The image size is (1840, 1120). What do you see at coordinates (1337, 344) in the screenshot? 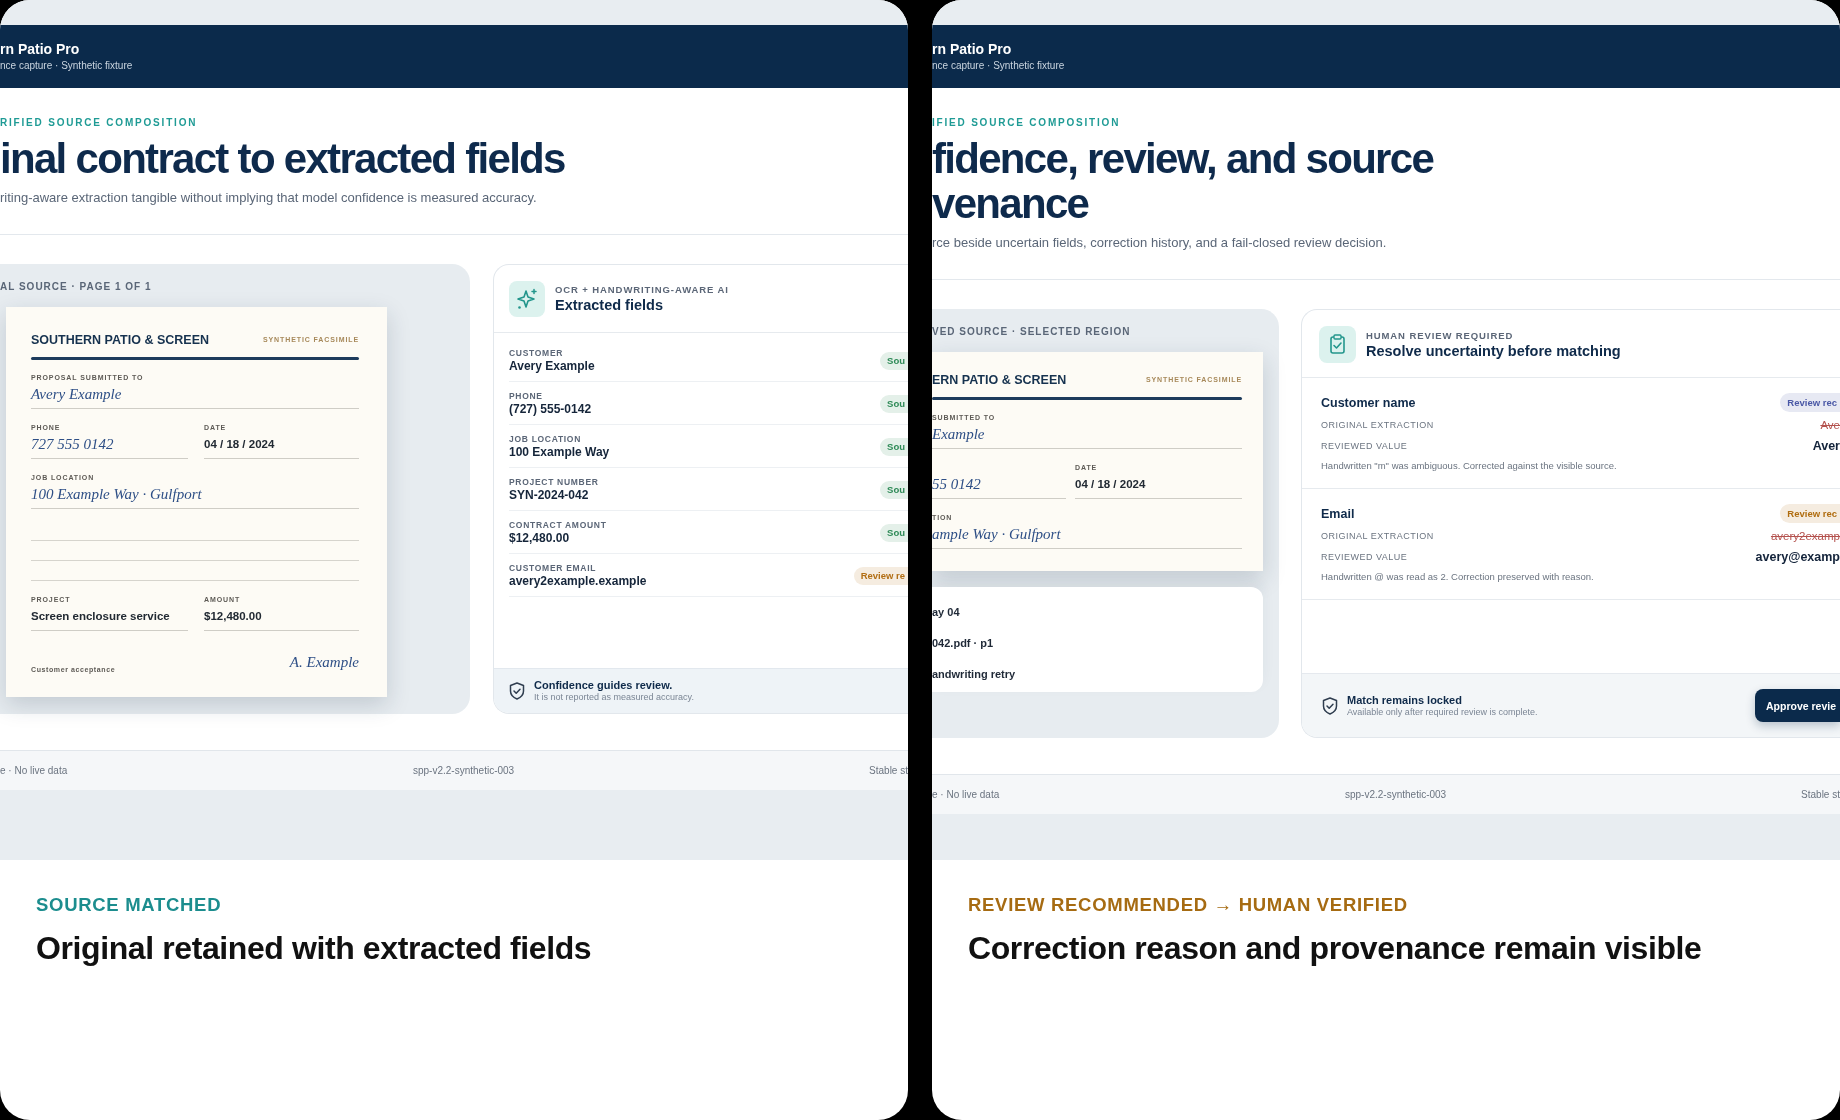
I see `clipboard-check-icon` at bounding box center [1337, 344].